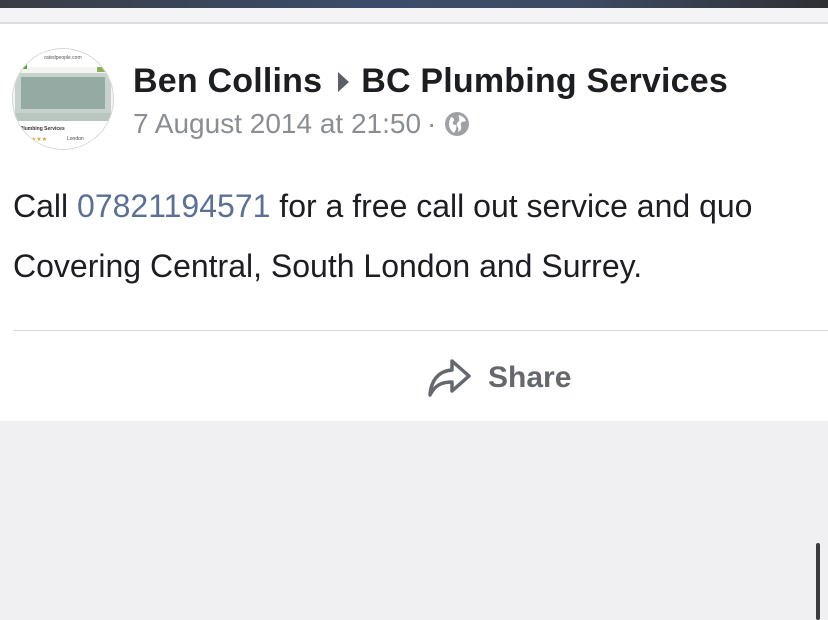 The width and height of the screenshot is (828, 620). I want to click on top-bar-border, so click(414, 16).